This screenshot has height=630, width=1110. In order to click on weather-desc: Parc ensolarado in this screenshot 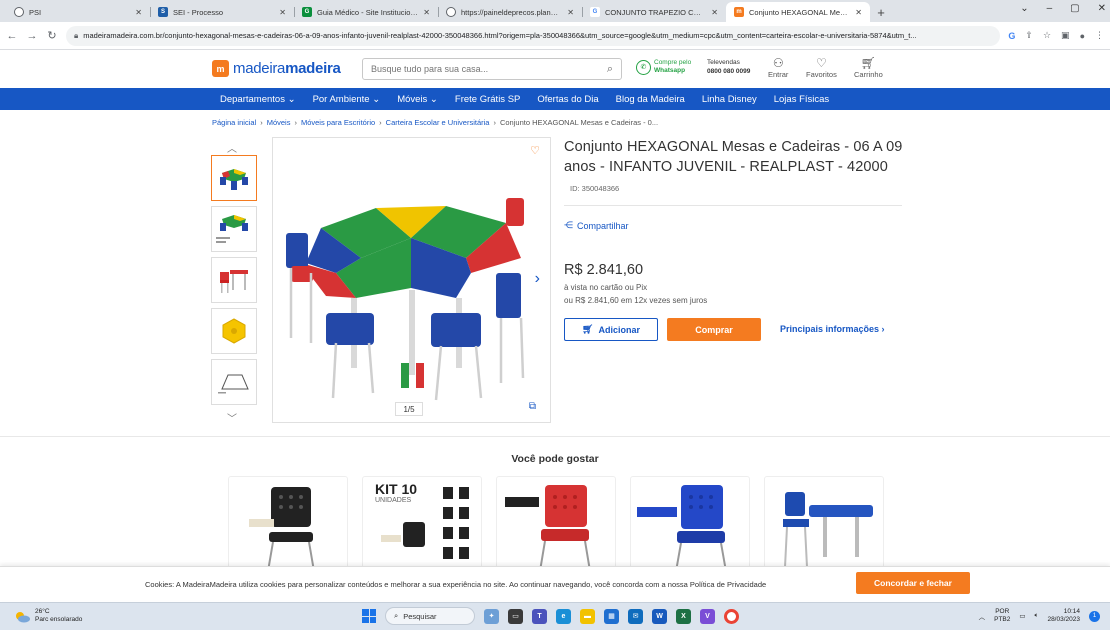, I will do `click(59, 619)`.